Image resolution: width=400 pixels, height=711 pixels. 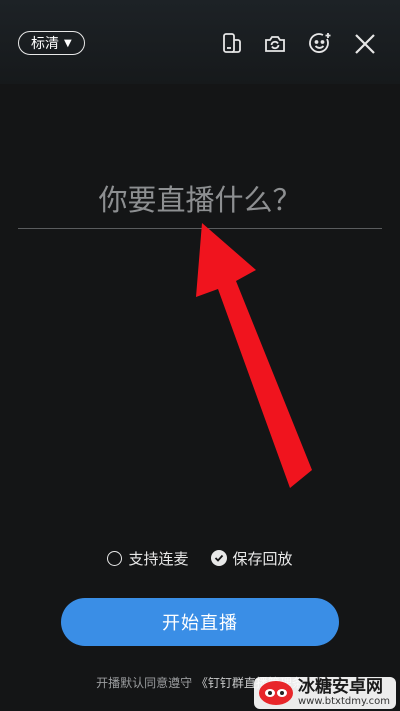 What do you see at coordinates (275, 692) in the screenshot?
I see `watermark-logo-icon` at bounding box center [275, 692].